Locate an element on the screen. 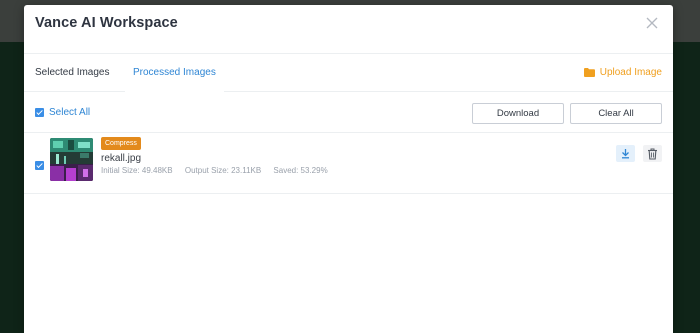  toolbar: Select All Download Clear All is located at coordinates (348, 112).